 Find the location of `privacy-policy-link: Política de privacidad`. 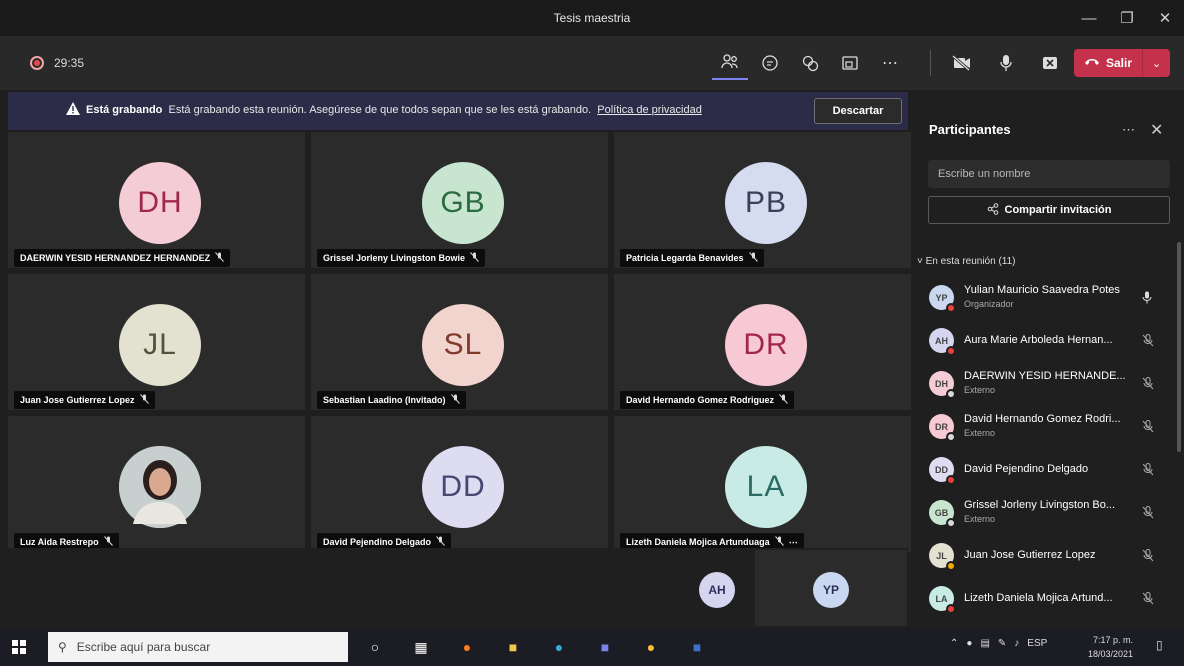

privacy-policy-link: Política de privacidad is located at coordinates (649, 110).